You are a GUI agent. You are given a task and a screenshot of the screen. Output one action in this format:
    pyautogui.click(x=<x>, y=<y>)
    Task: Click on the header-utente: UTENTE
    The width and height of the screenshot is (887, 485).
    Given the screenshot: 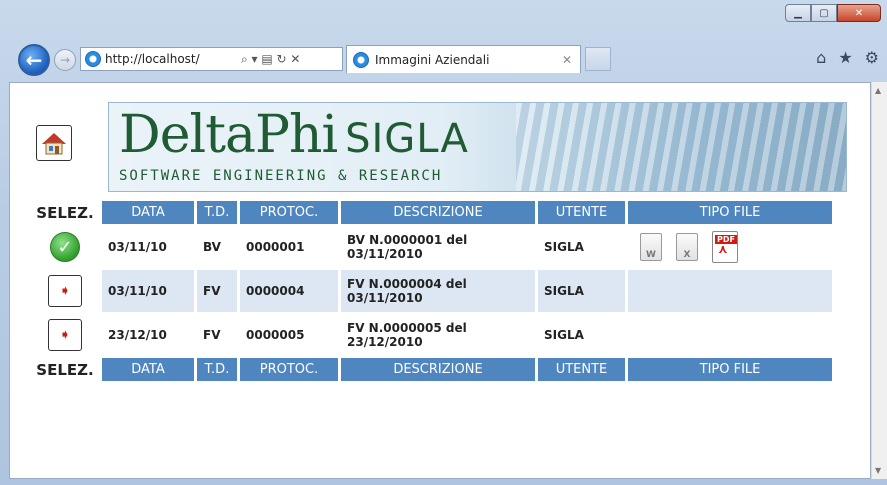 What is the action you would take?
    pyautogui.click(x=581, y=212)
    